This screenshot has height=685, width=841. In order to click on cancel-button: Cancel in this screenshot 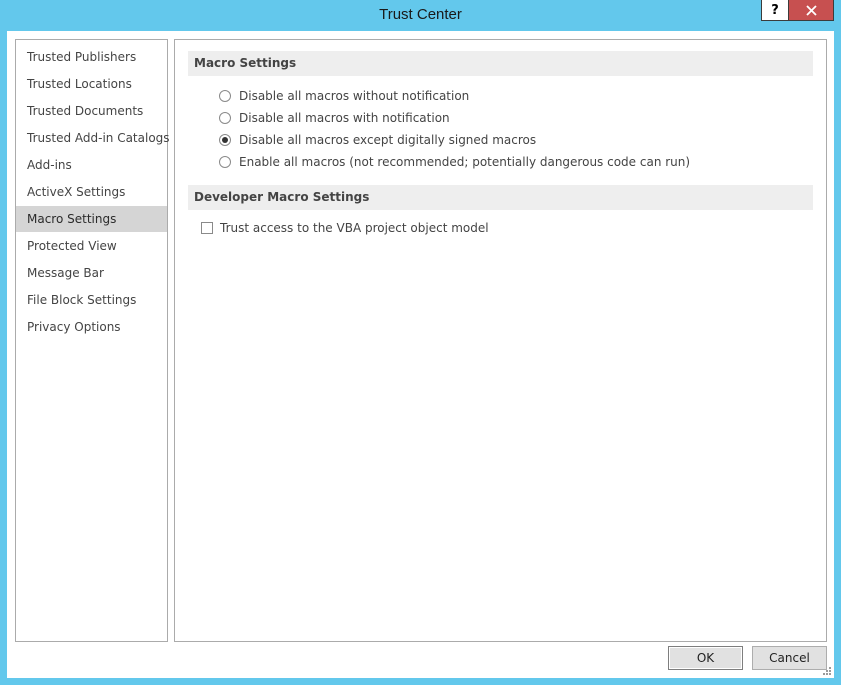, I will do `click(789, 658)`.